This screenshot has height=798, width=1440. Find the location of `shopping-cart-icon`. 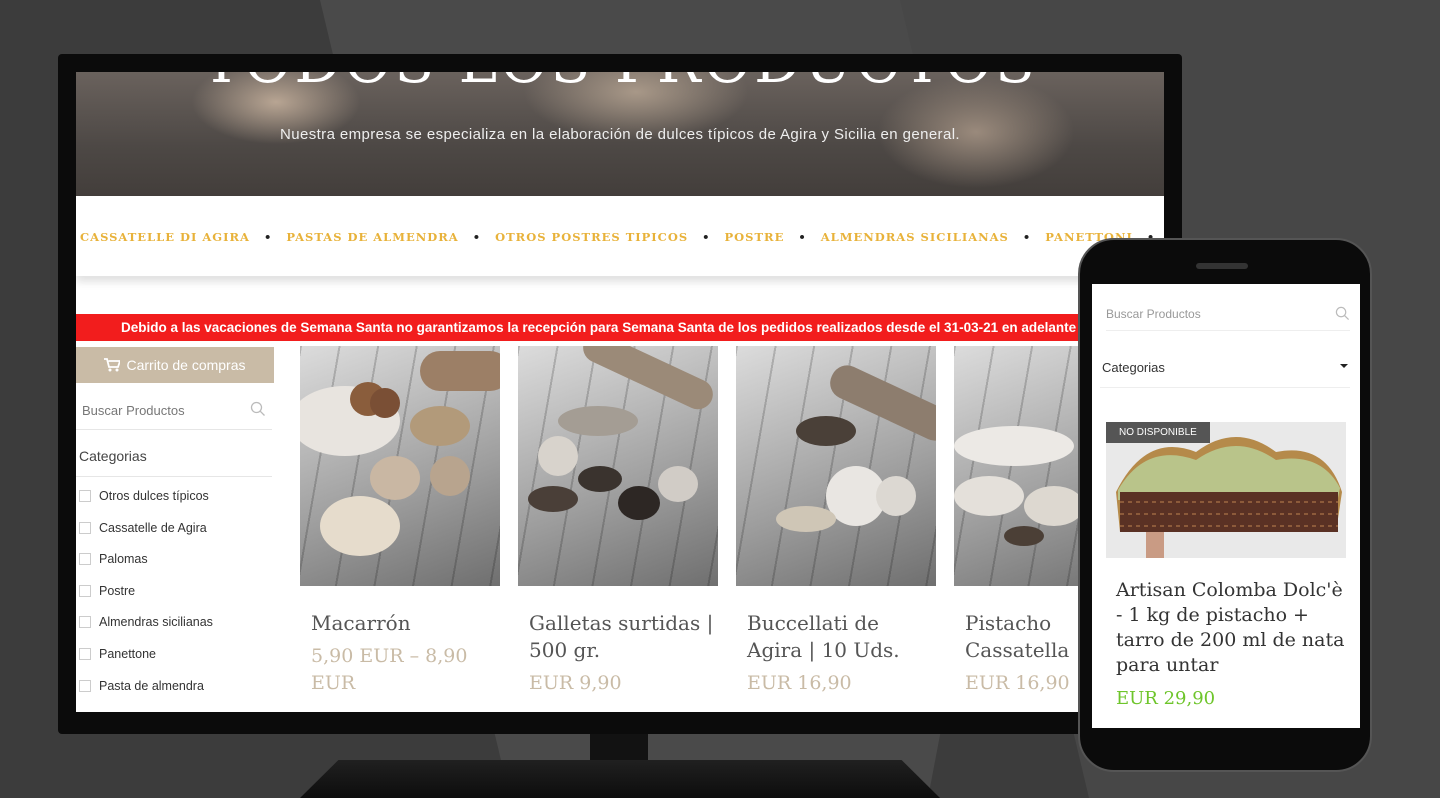

shopping-cart-icon is located at coordinates (113, 365).